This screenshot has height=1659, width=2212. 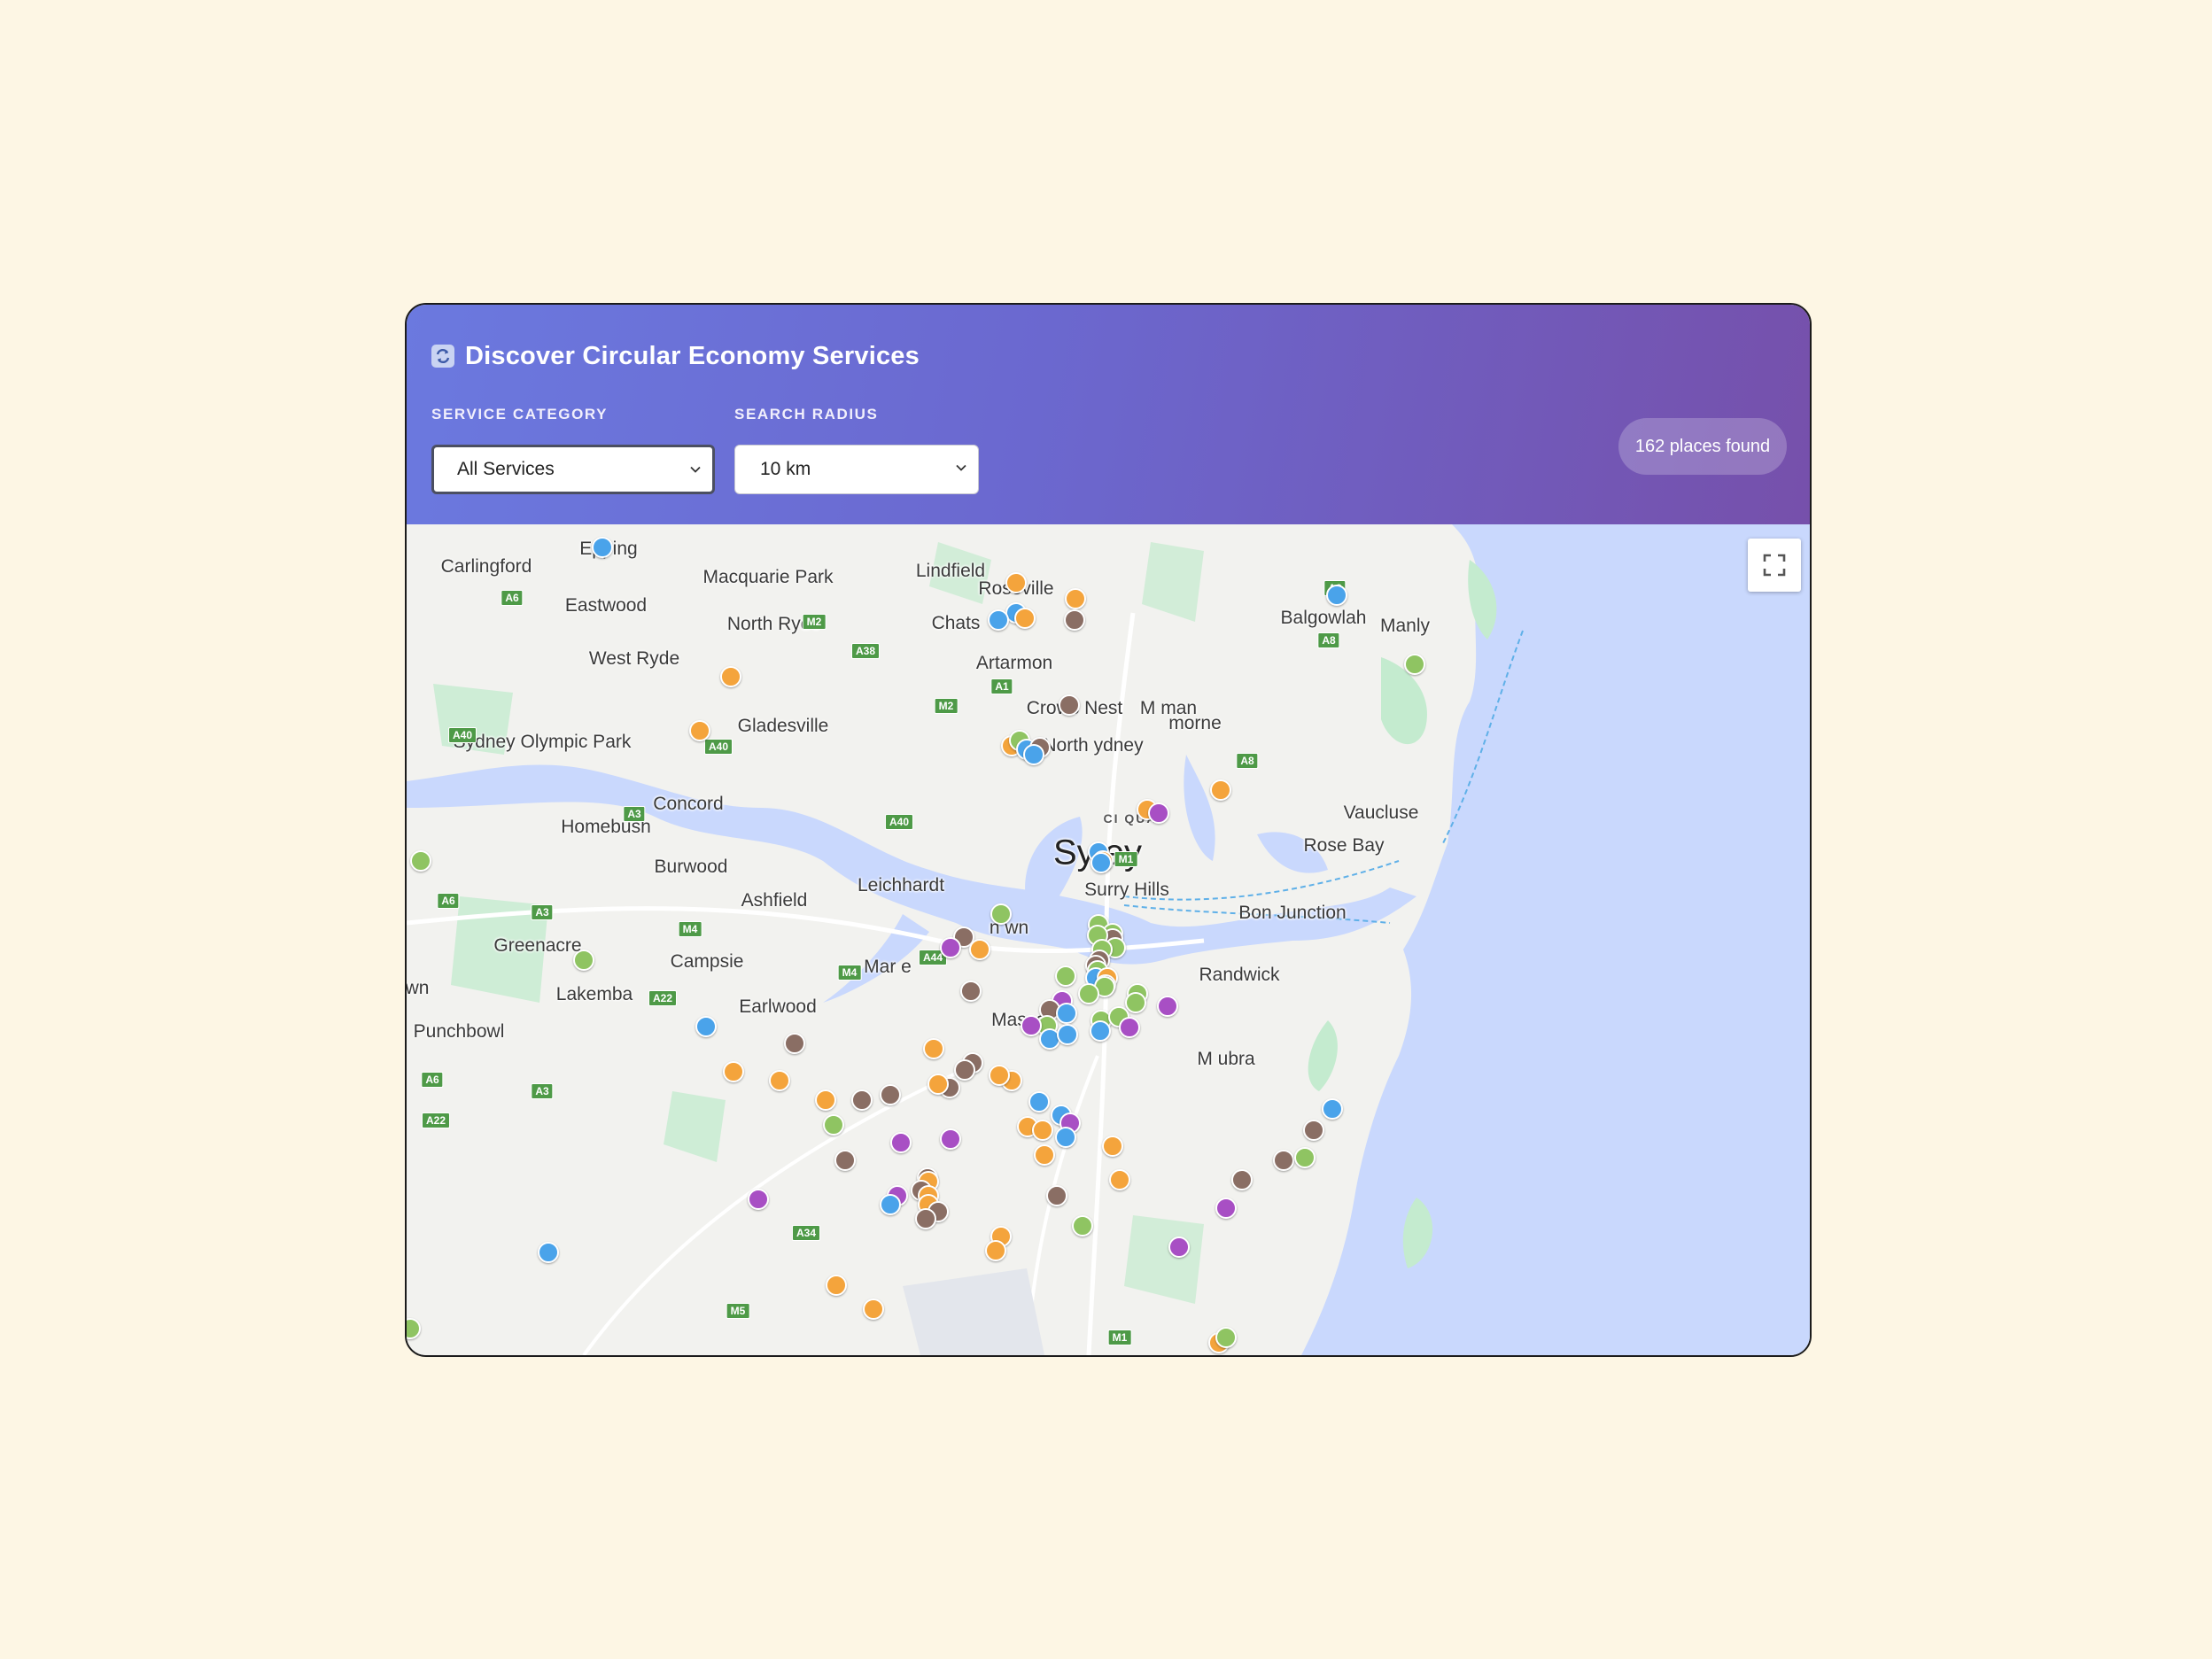 I want to click on map-place-label: Sydney Olympic Park, so click(x=542, y=742).